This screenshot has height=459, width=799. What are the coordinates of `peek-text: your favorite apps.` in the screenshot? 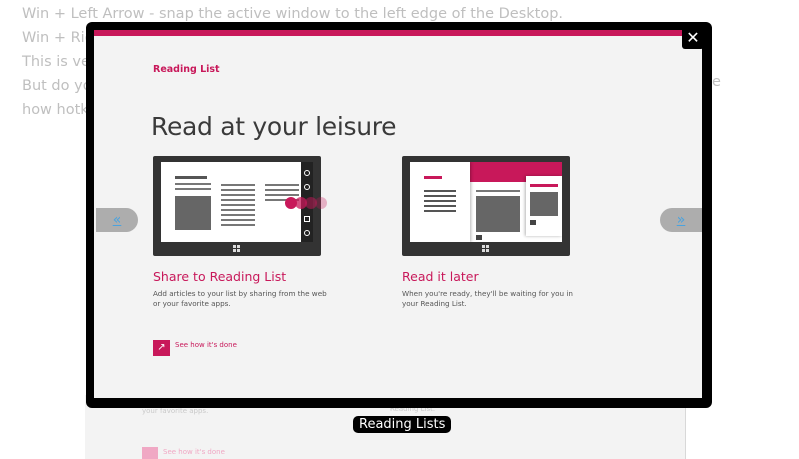 It's located at (175, 411).